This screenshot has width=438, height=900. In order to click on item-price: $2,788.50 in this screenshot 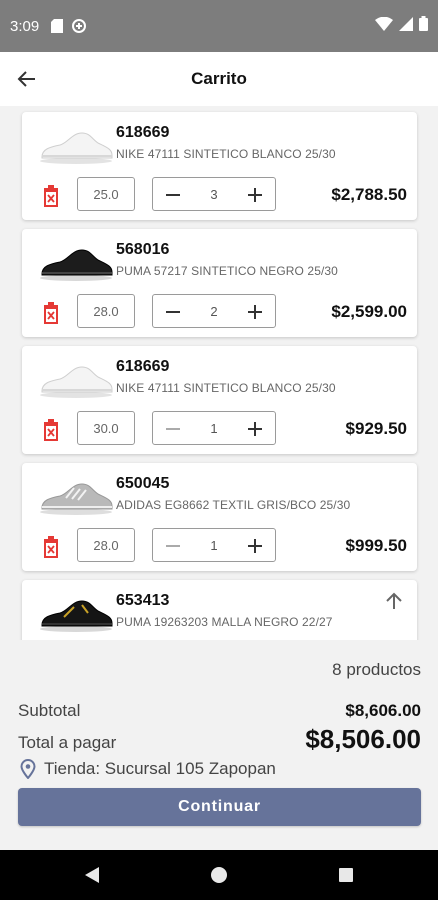, I will do `click(369, 194)`.